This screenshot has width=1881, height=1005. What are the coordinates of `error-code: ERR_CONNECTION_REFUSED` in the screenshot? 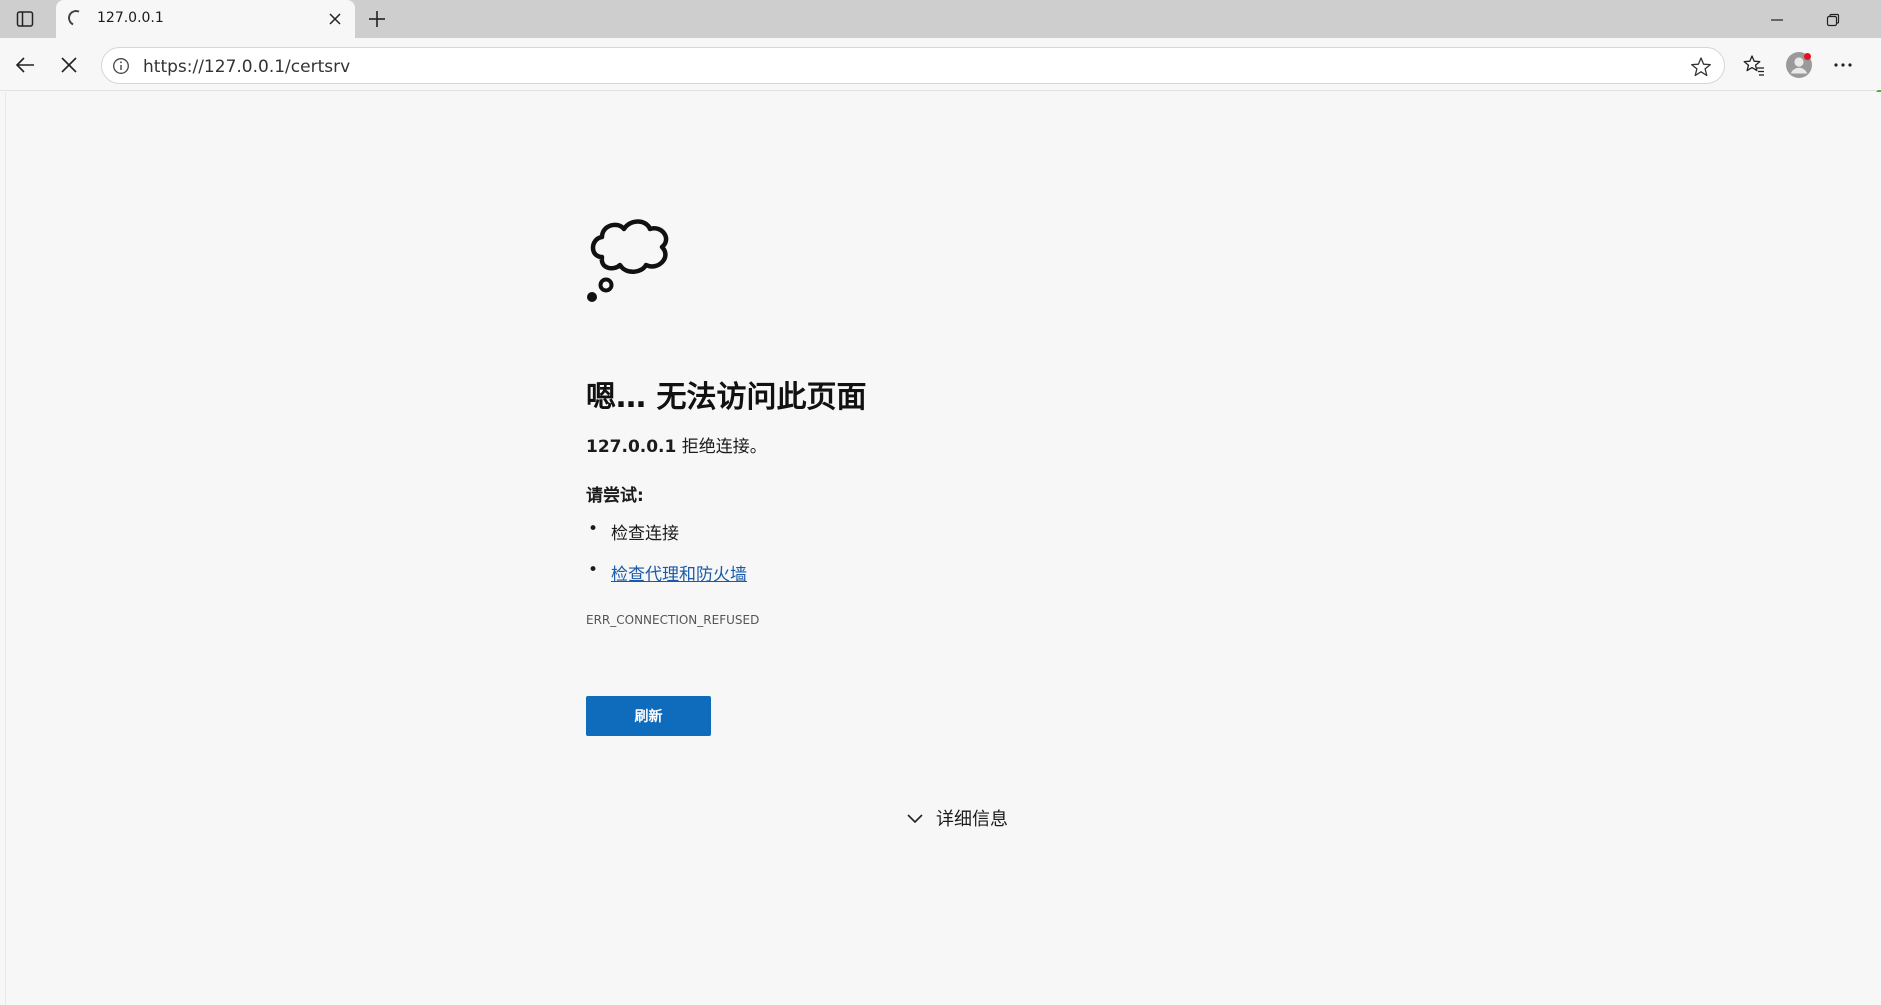 It's located at (673, 620).